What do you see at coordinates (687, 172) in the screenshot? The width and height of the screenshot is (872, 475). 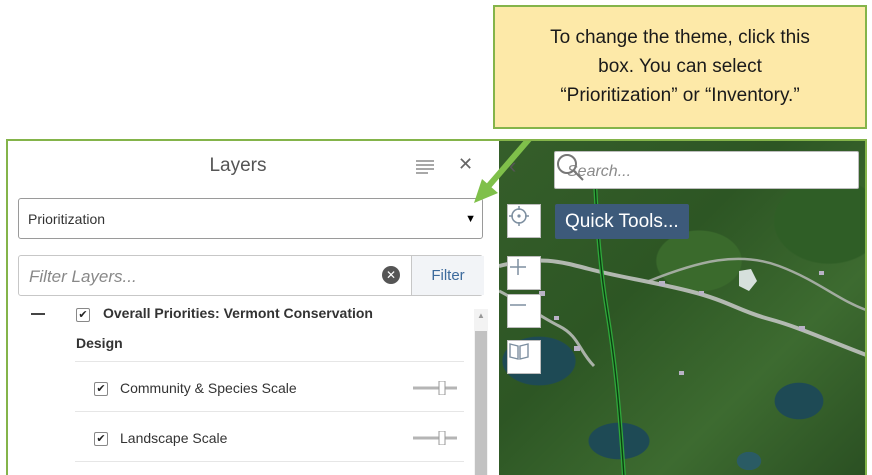 I see `map-search-input` at bounding box center [687, 172].